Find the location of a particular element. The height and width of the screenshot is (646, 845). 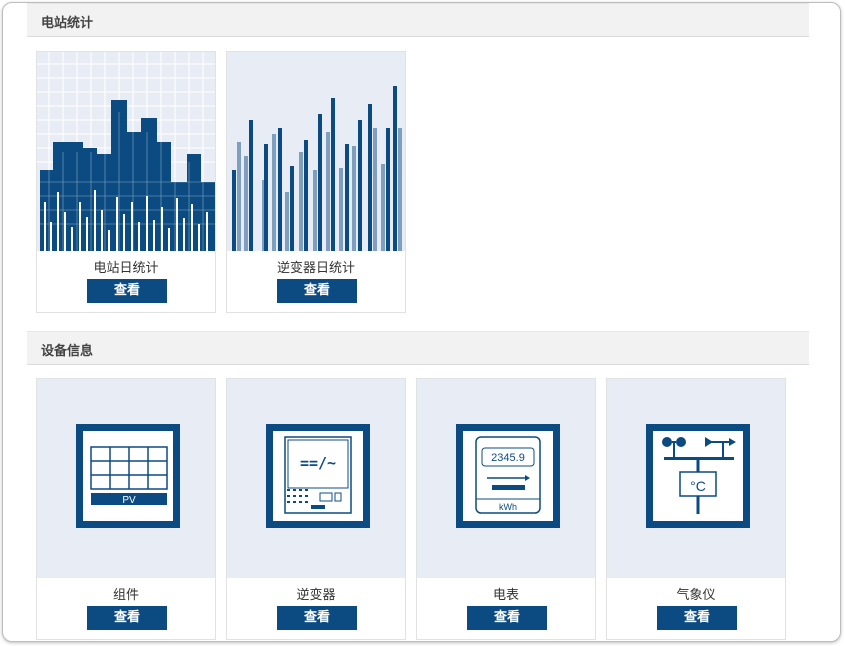

station-stats-header: 电站统计 is located at coordinates (418, 20).